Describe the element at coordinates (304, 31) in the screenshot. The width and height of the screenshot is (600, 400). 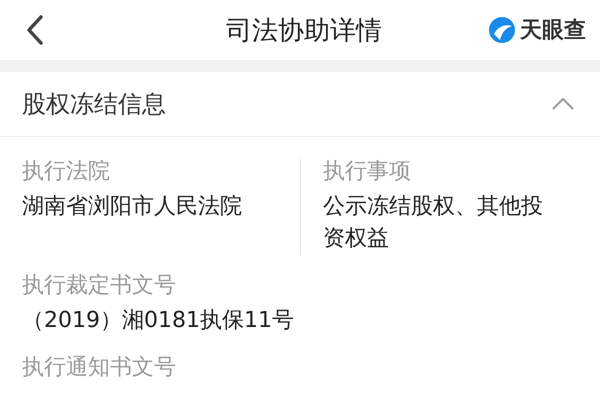
I see `page-title: 司法协助详情` at that location.